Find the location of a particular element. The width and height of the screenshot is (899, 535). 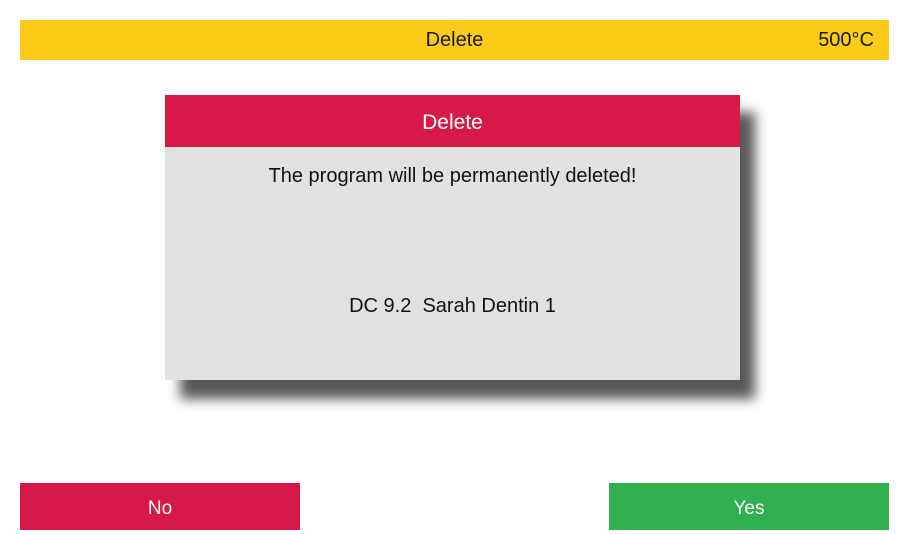

temperature-readout: 500°C is located at coordinates (846, 40).